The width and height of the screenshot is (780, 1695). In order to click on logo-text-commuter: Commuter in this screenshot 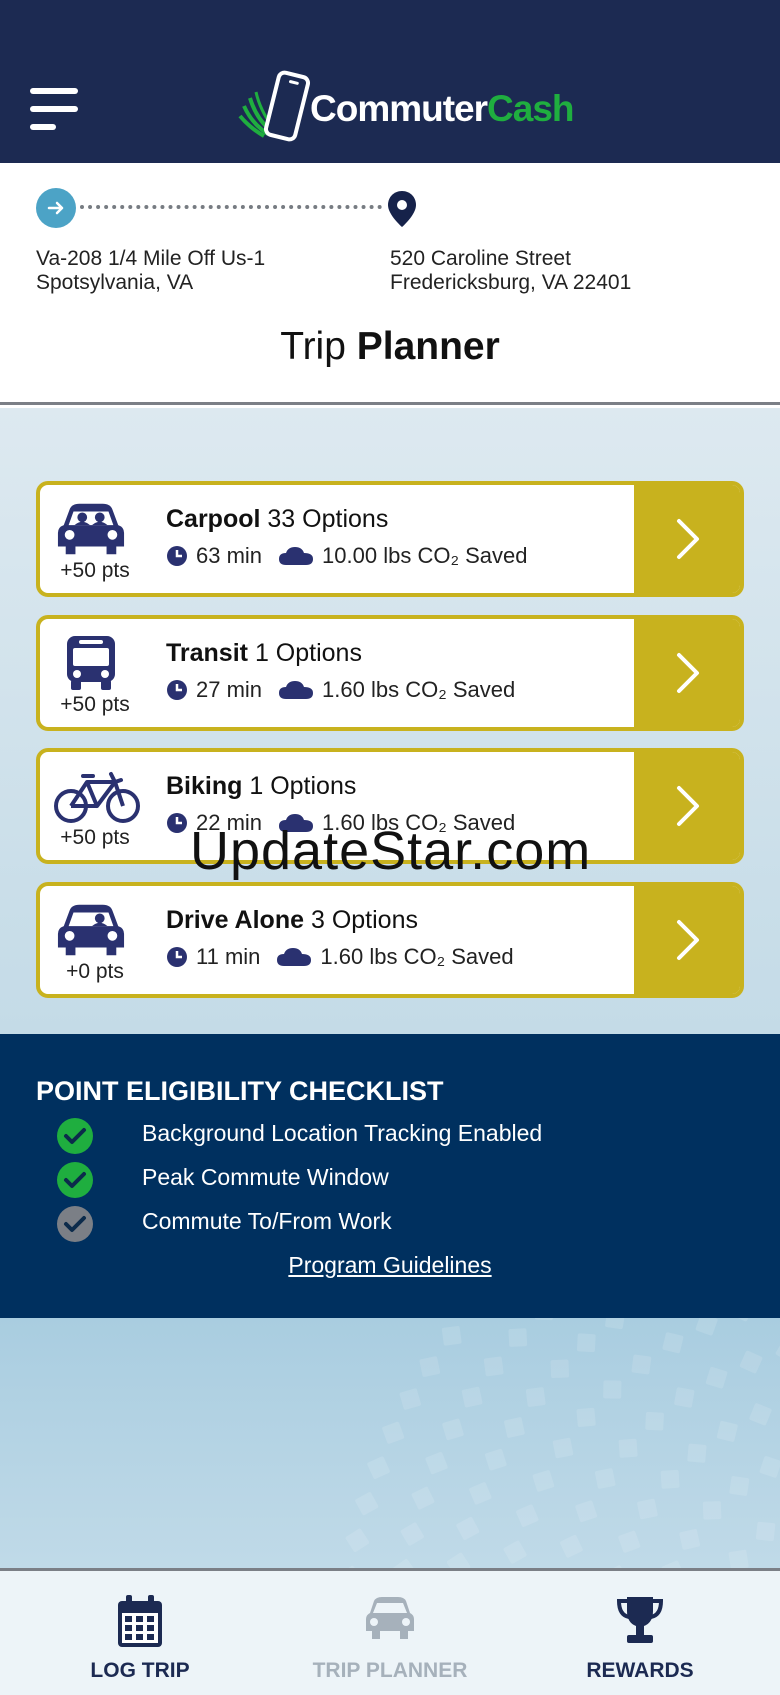, I will do `click(399, 108)`.